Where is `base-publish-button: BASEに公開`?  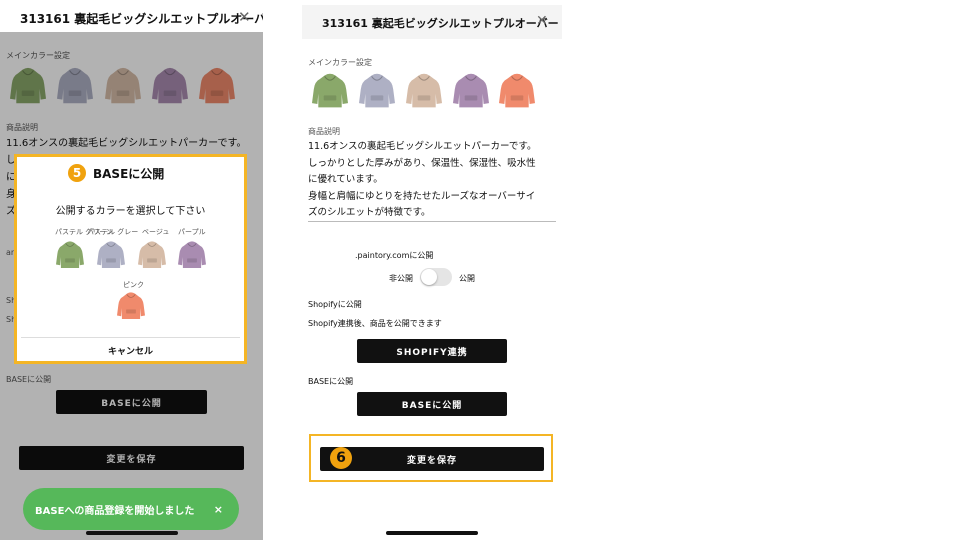 base-publish-button: BASEに公開 is located at coordinates (432, 404).